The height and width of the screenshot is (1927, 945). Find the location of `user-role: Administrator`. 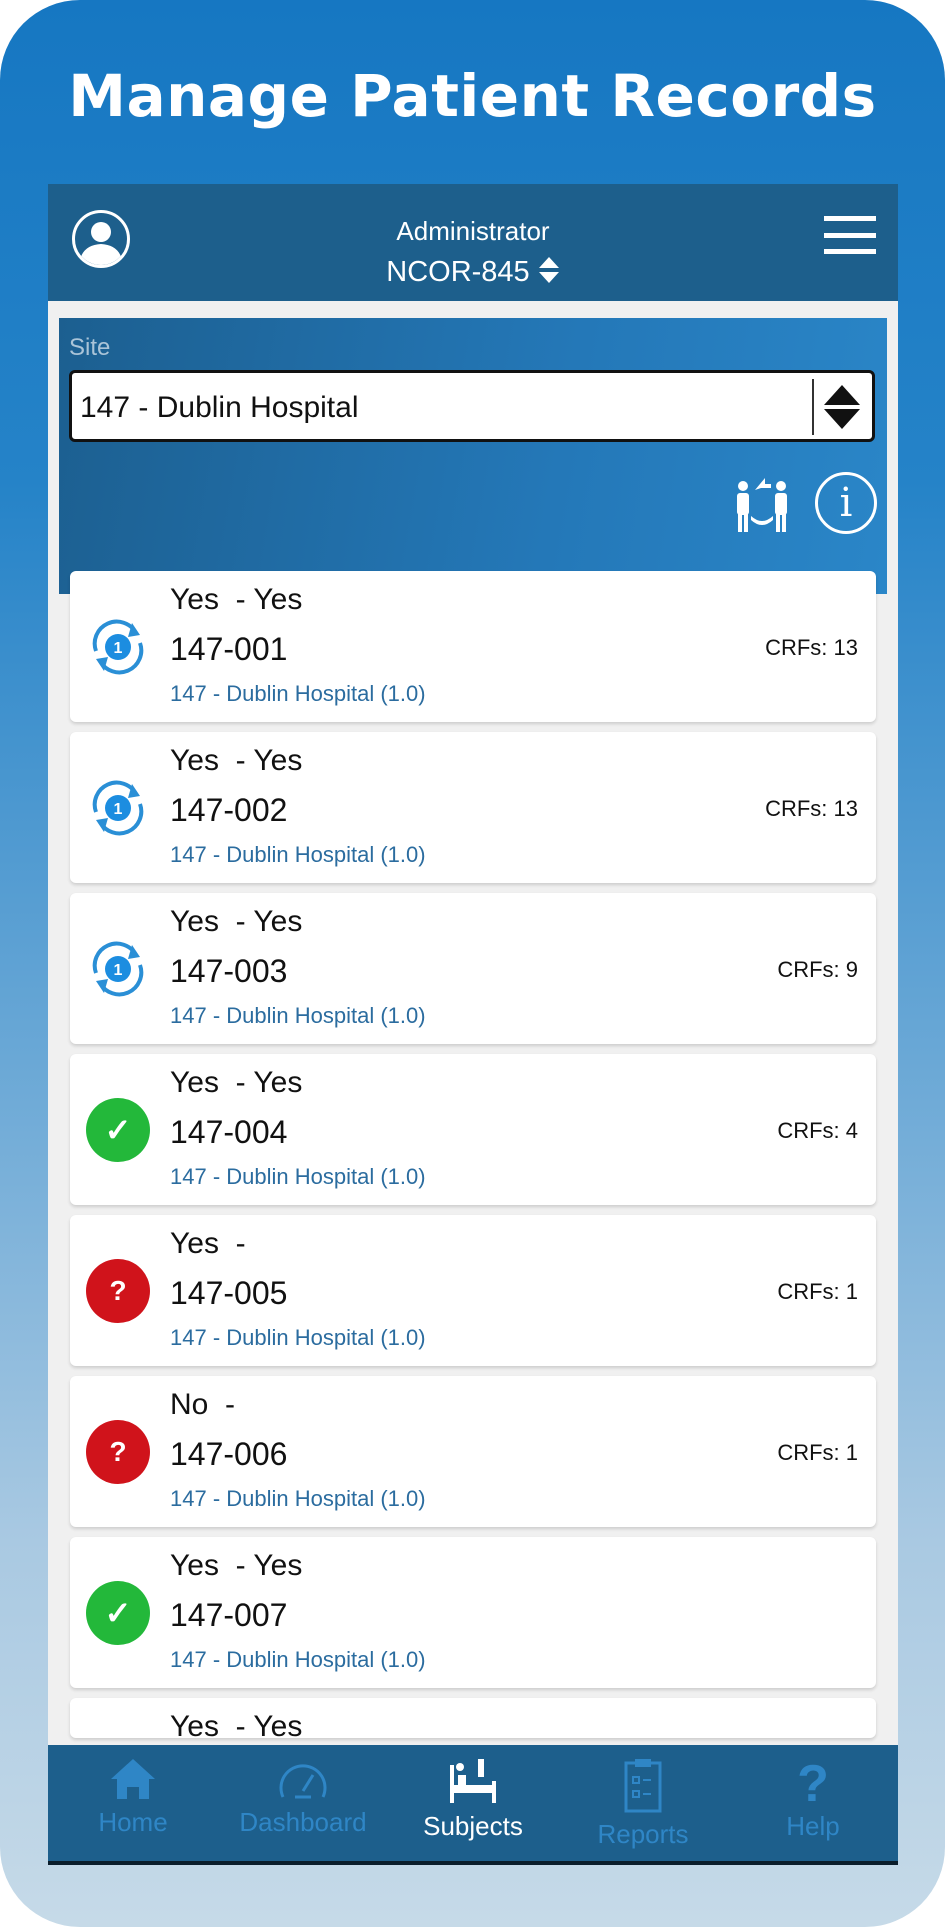

user-role: Administrator is located at coordinates (473, 231).